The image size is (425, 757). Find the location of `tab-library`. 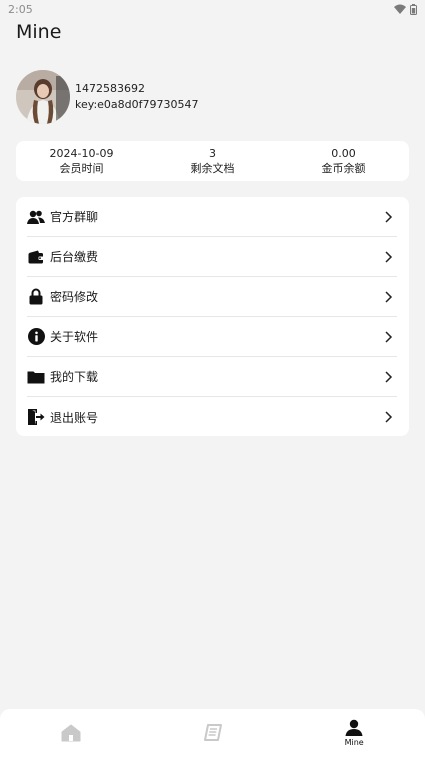

tab-library is located at coordinates (213, 733).